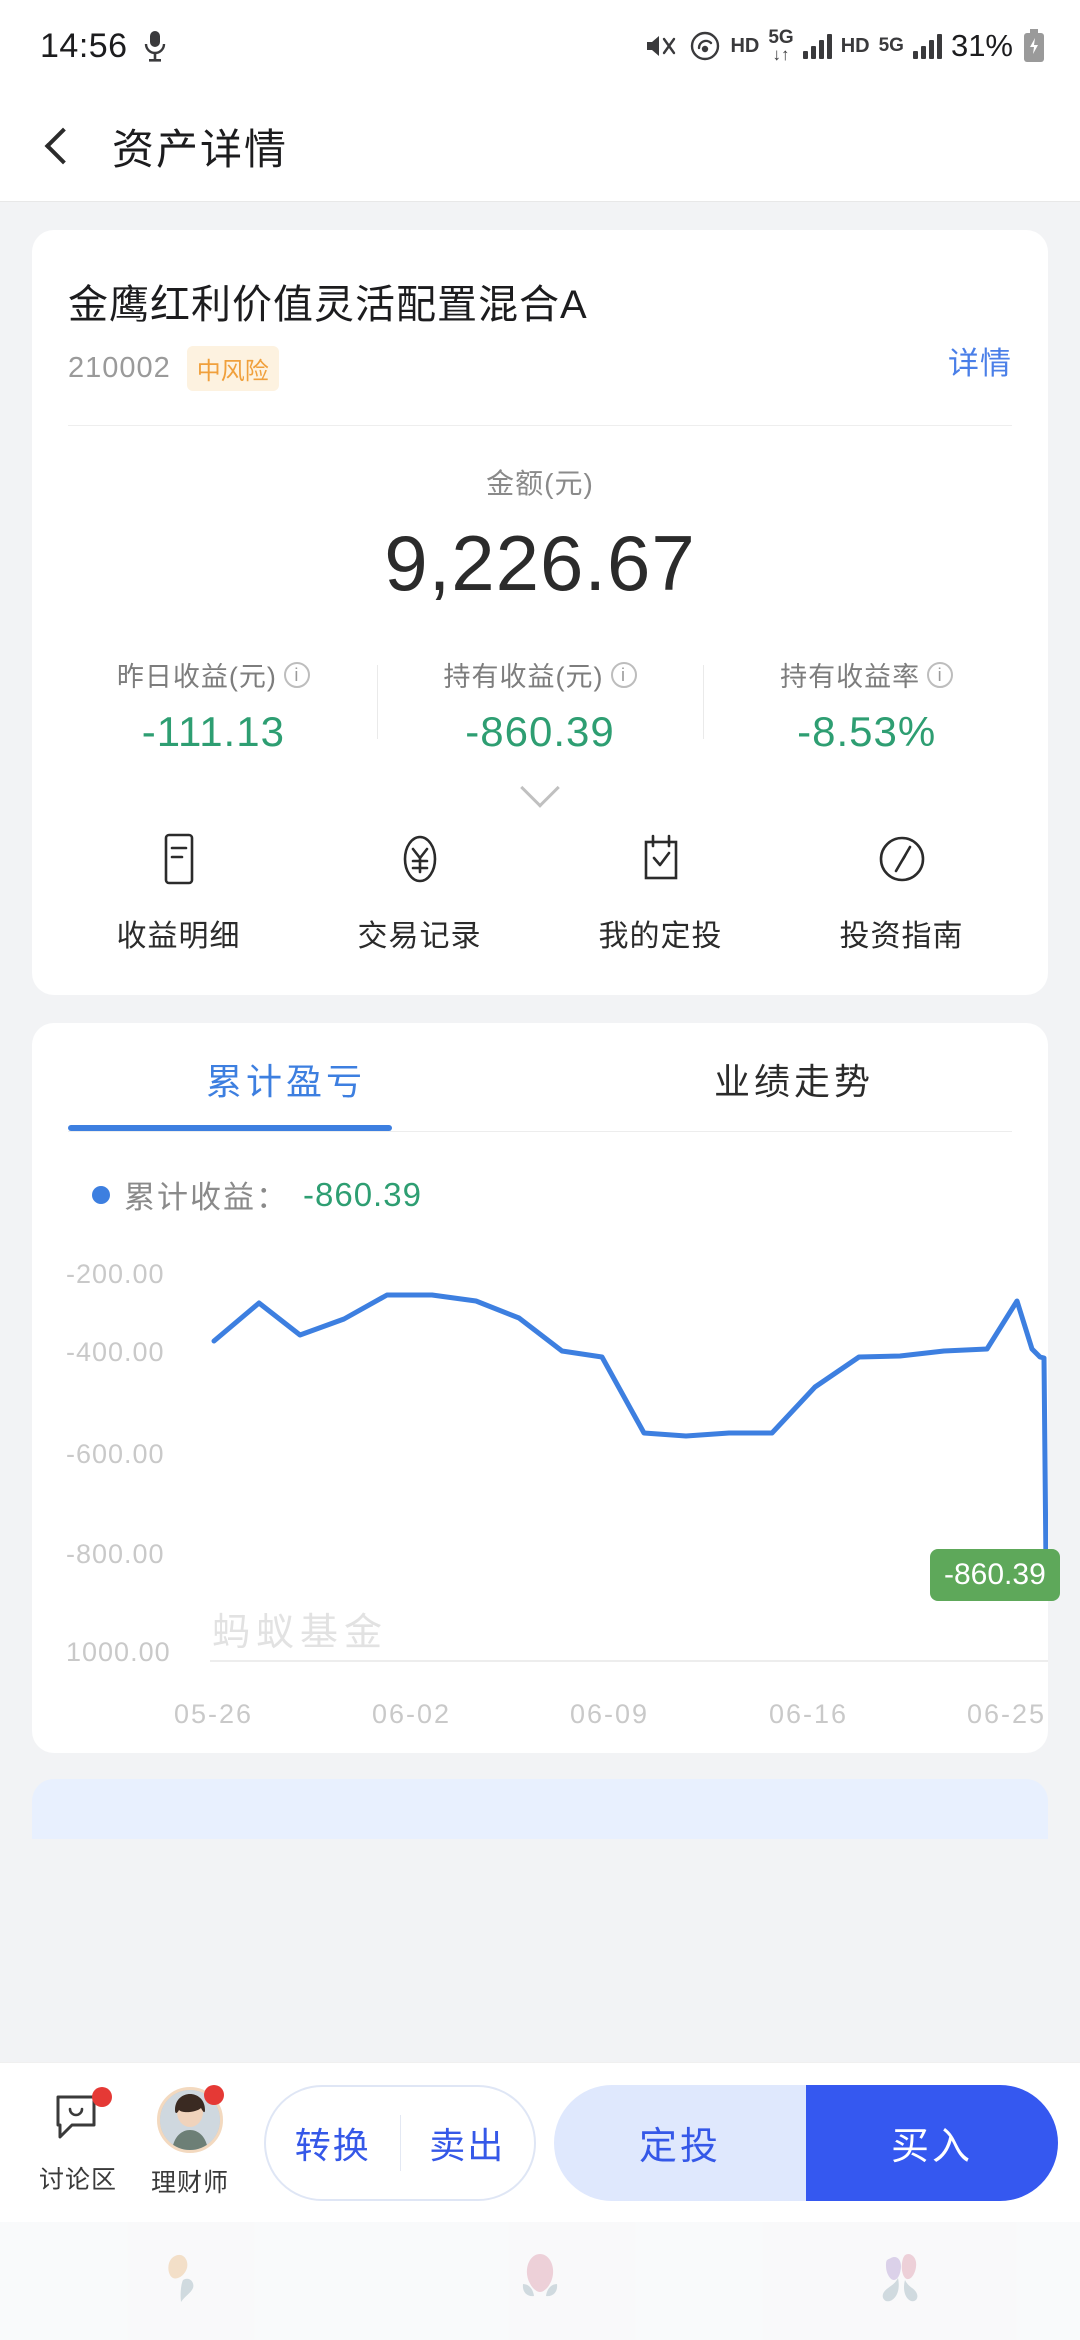 Image resolution: width=1080 pixels, height=2340 pixels. I want to click on card-divider, so click(540, 425).